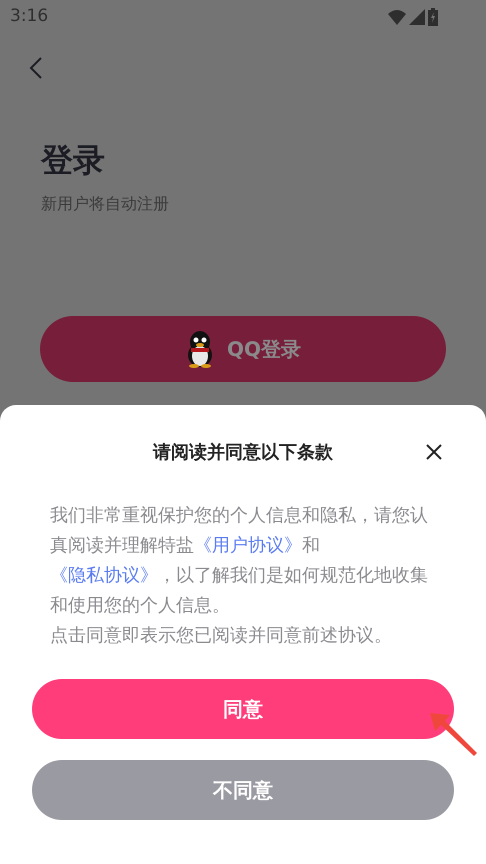 The image size is (486, 864). I want to click on arrow-annotation, so click(454, 735).